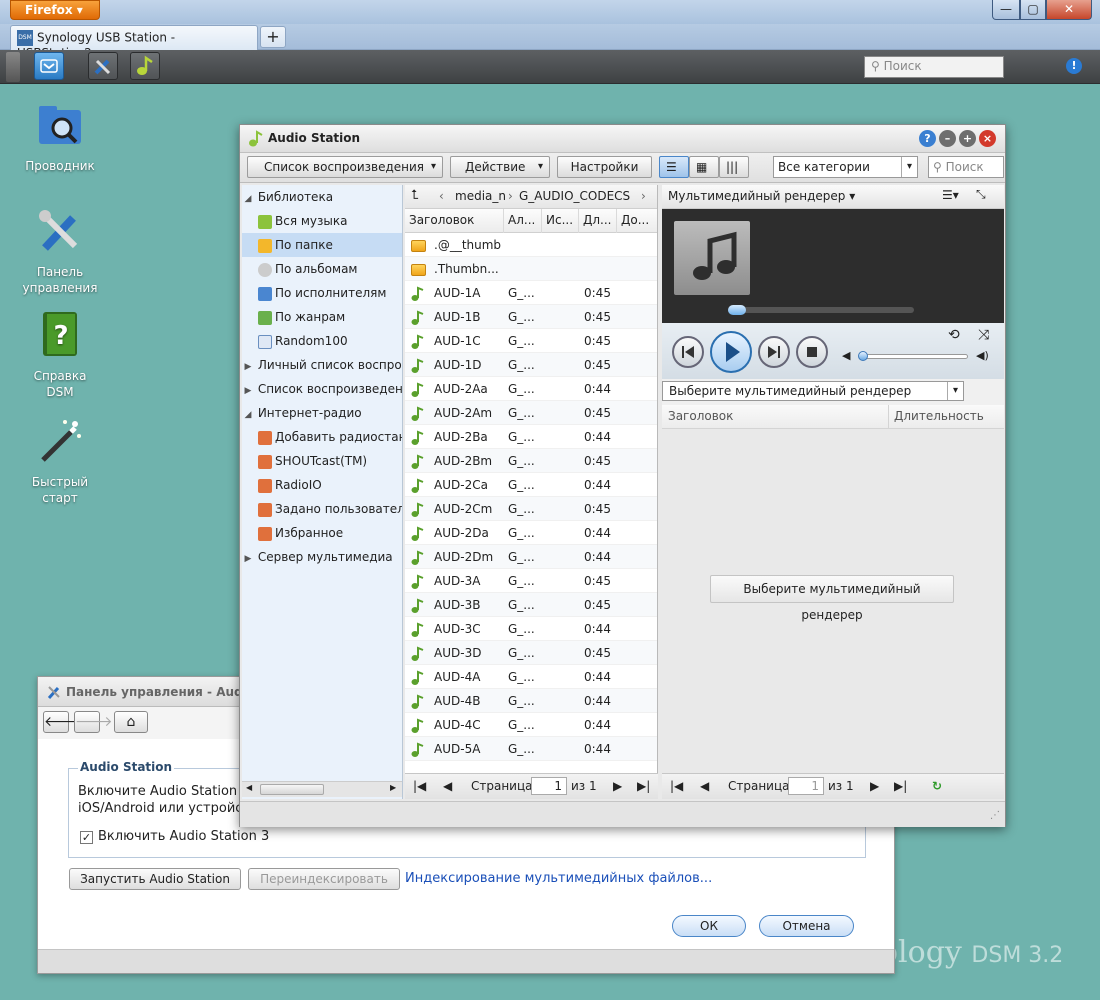 Image resolution: width=1100 pixels, height=1000 pixels. Describe the element at coordinates (981, 194) in the screenshot. I see `collapse-player-icon: ⤡` at that location.